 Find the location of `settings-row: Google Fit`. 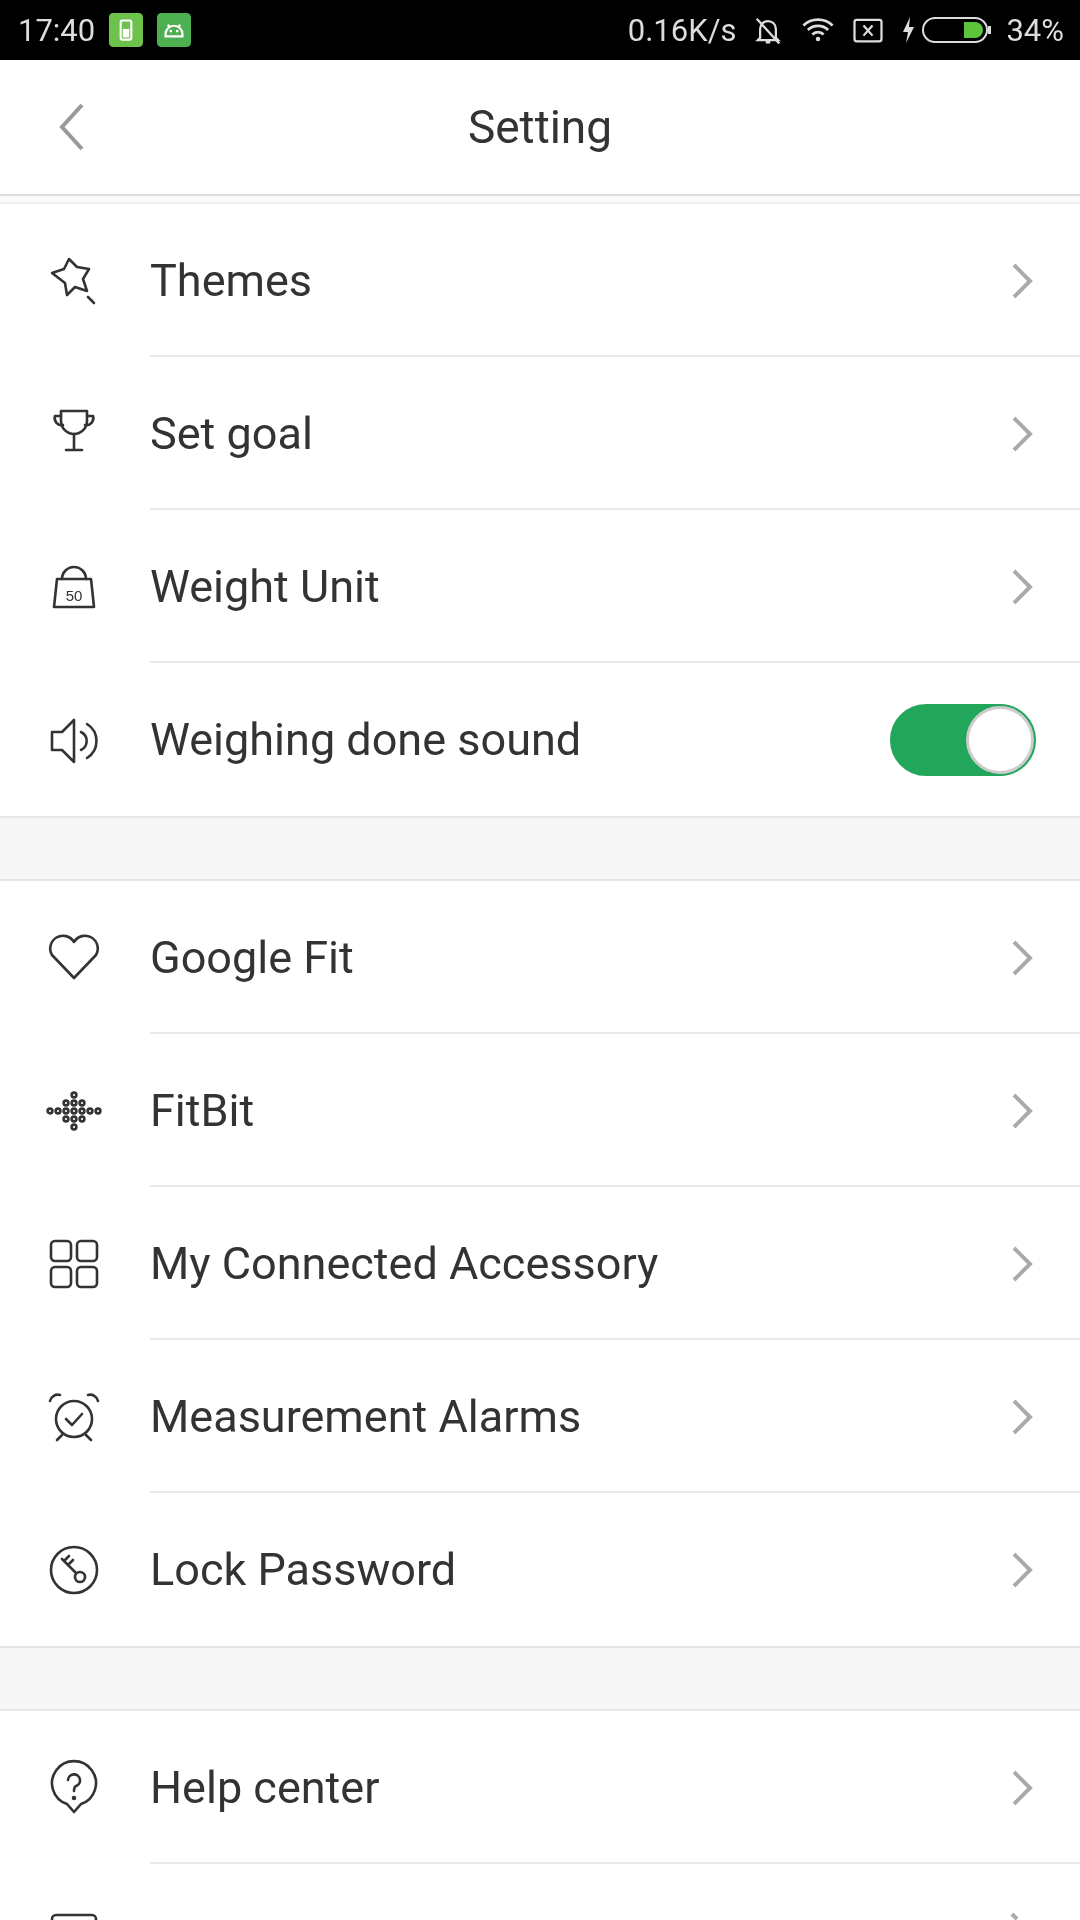

settings-row: Google Fit is located at coordinates (540, 957).